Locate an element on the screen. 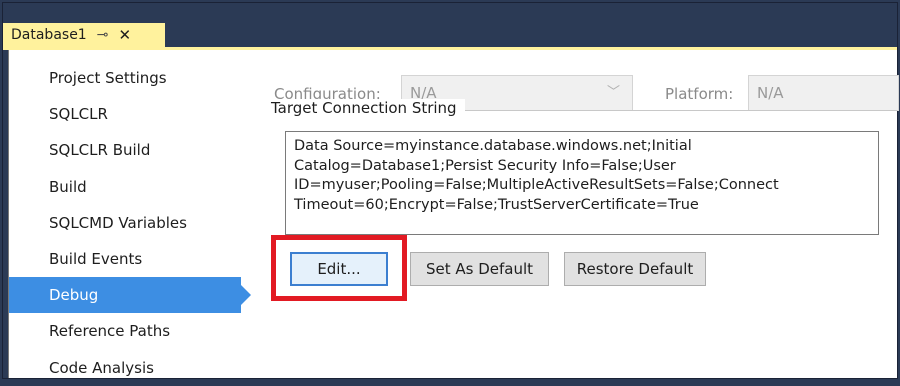 The height and width of the screenshot is (386, 900). connection-group-title: Target Connection String is located at coordinates (368, 108).